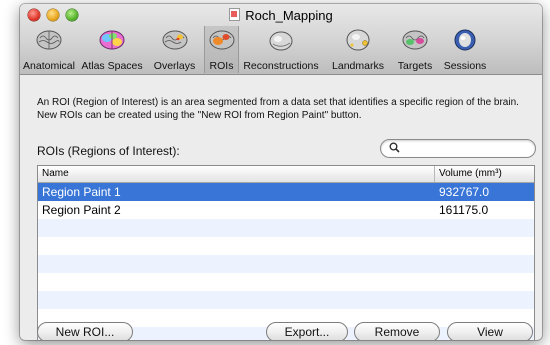 The image size is (550, 345). What do you see at coordinates (81, 192) in the screenshot?
I see `roi-name-cell: Region Paint 1` at bounding box center [81, 192].